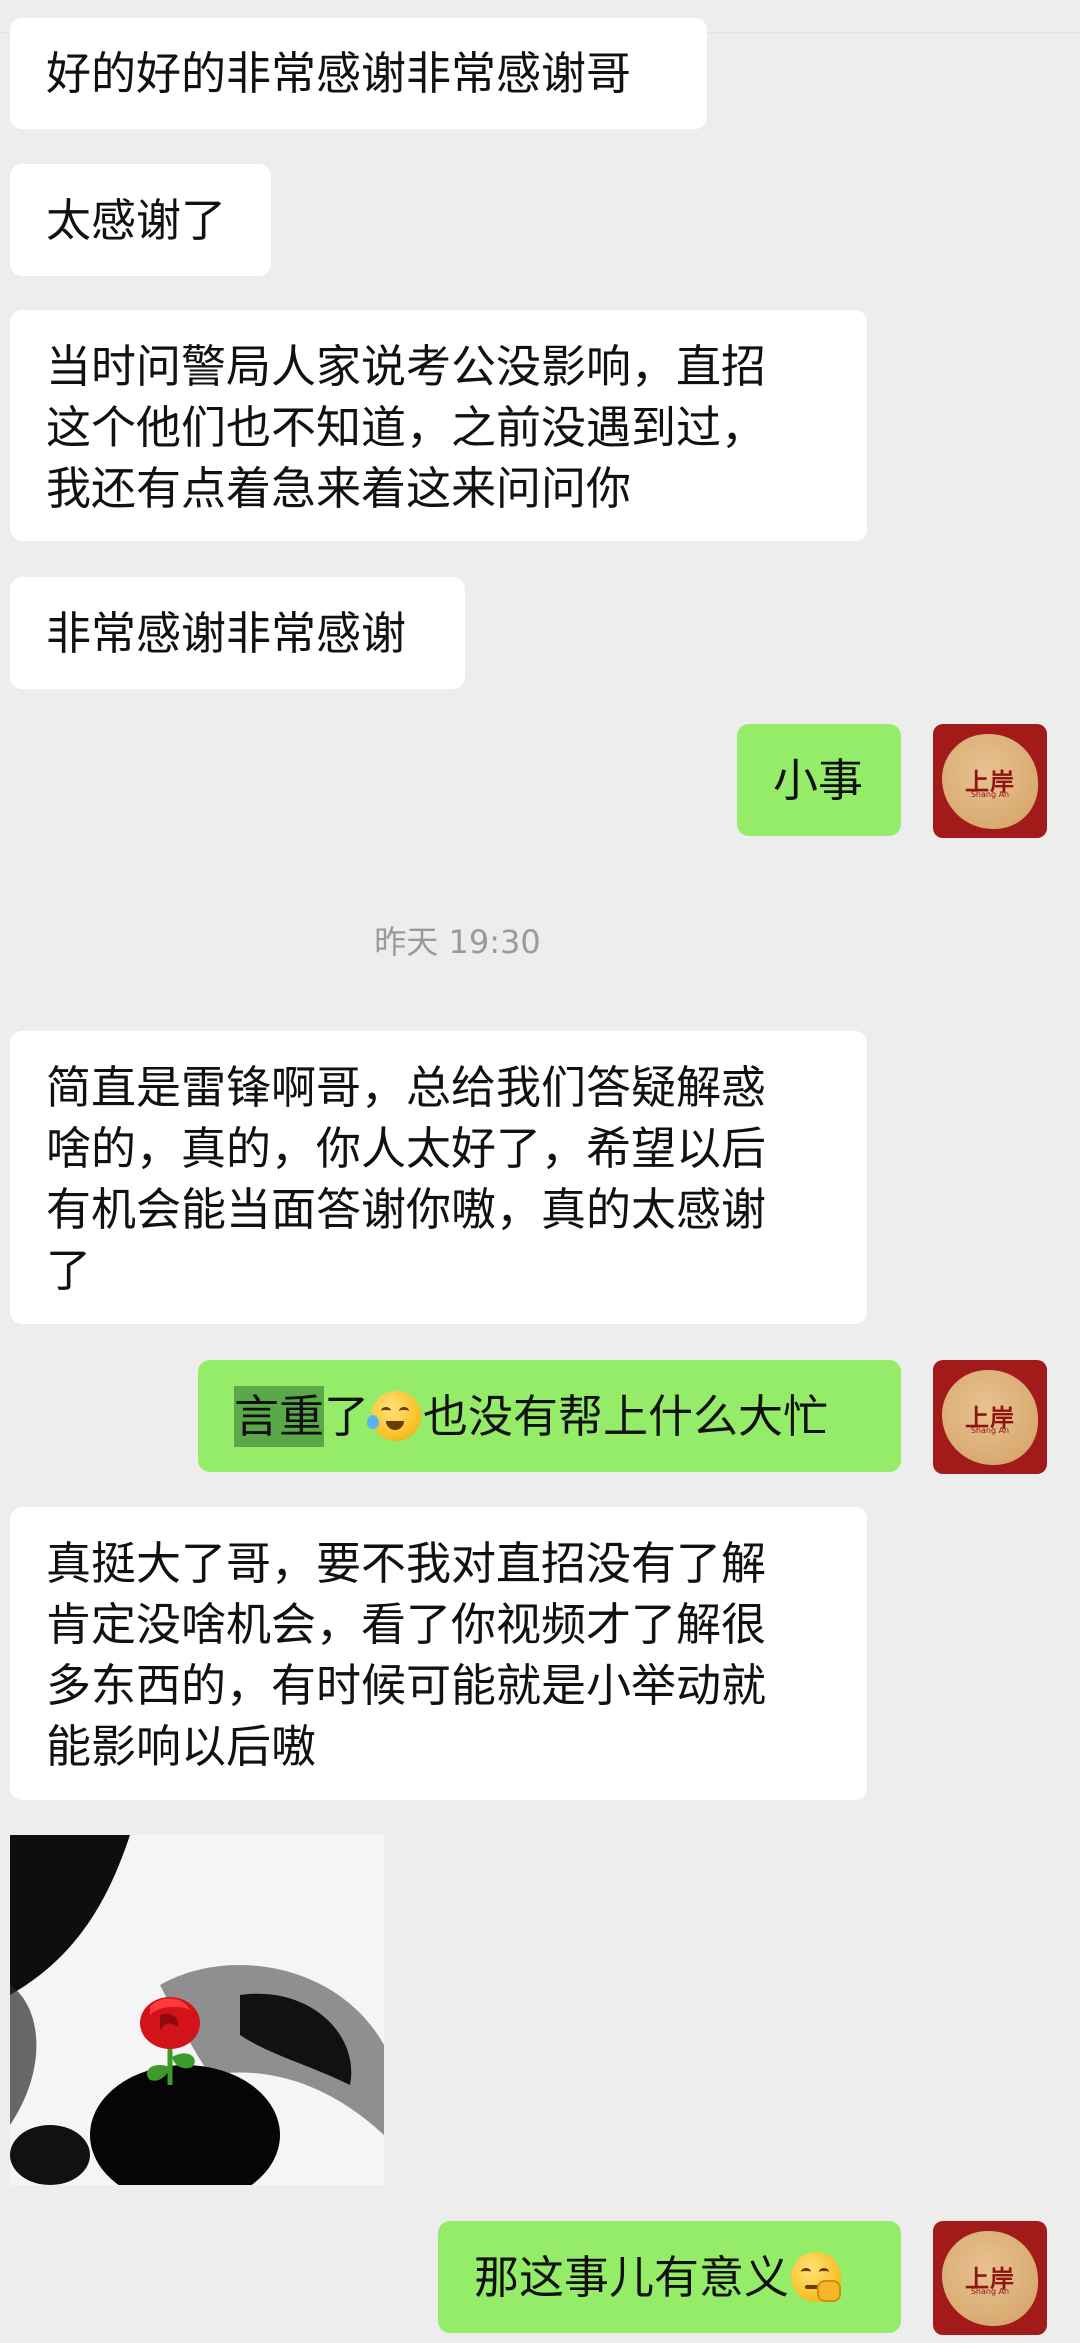  I want to click on chat-timestamp: 昨天 19:30, so click(457, 942).